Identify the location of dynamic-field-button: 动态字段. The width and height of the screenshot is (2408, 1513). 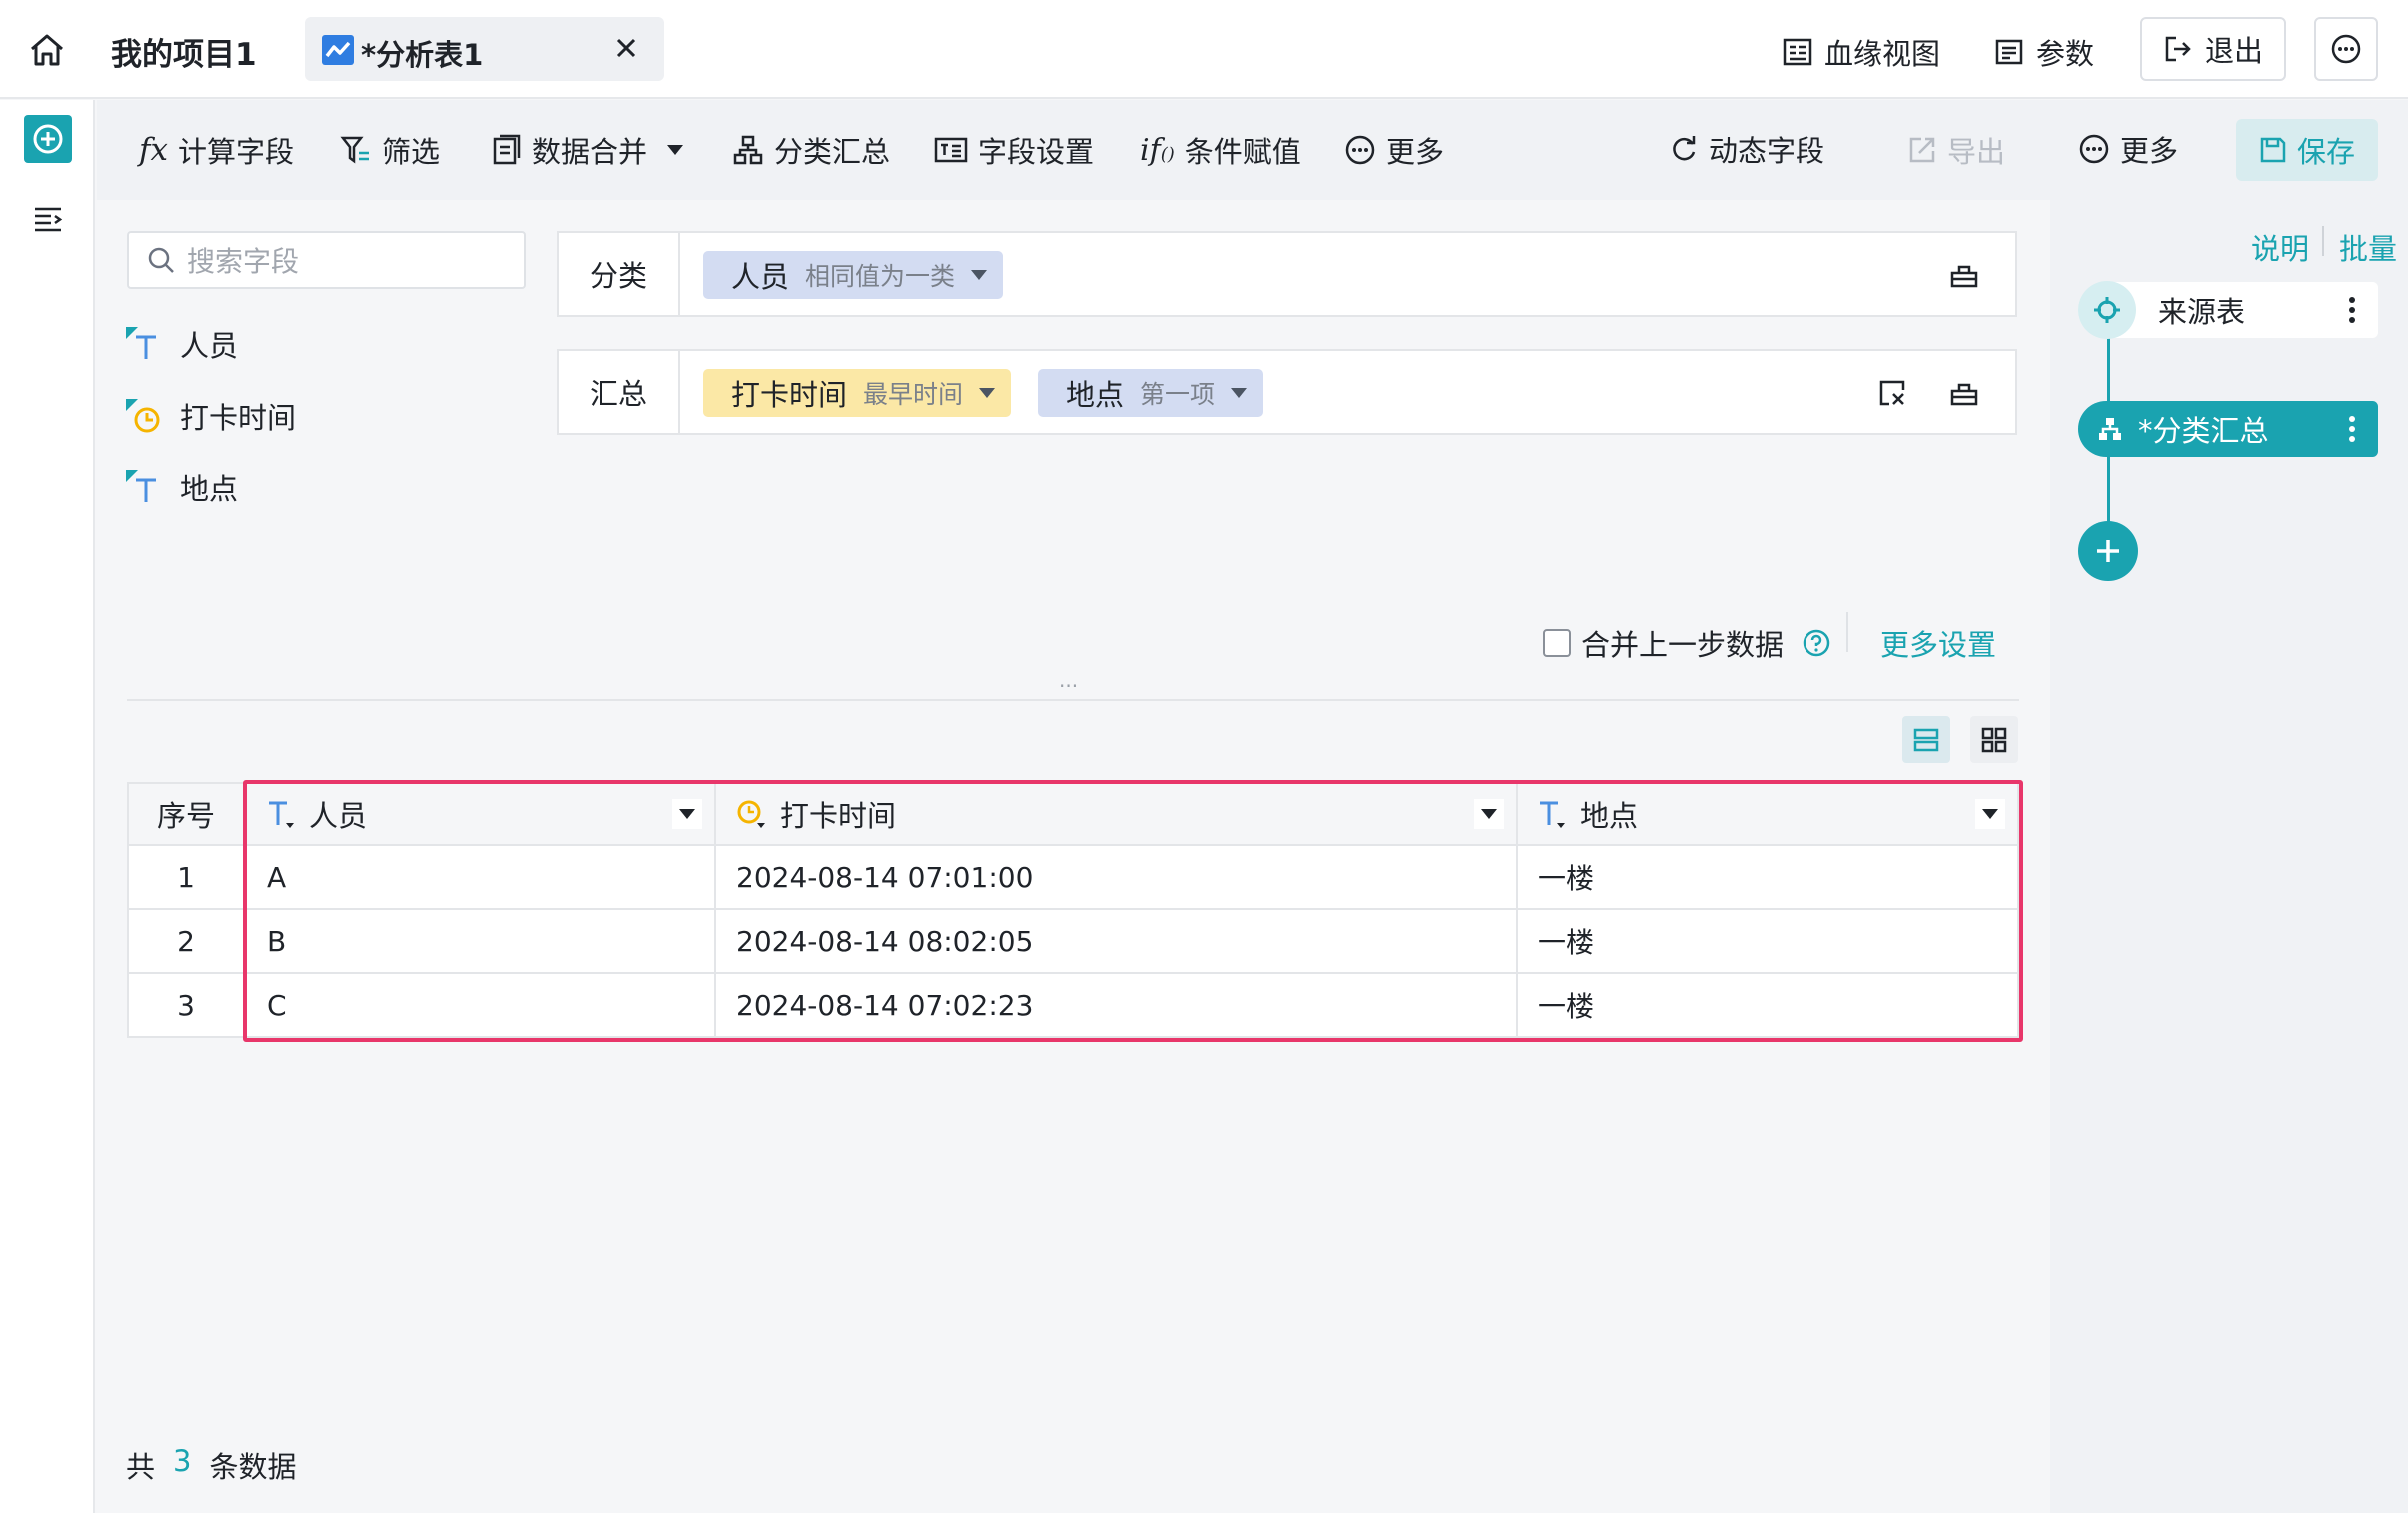
(1747, 149).